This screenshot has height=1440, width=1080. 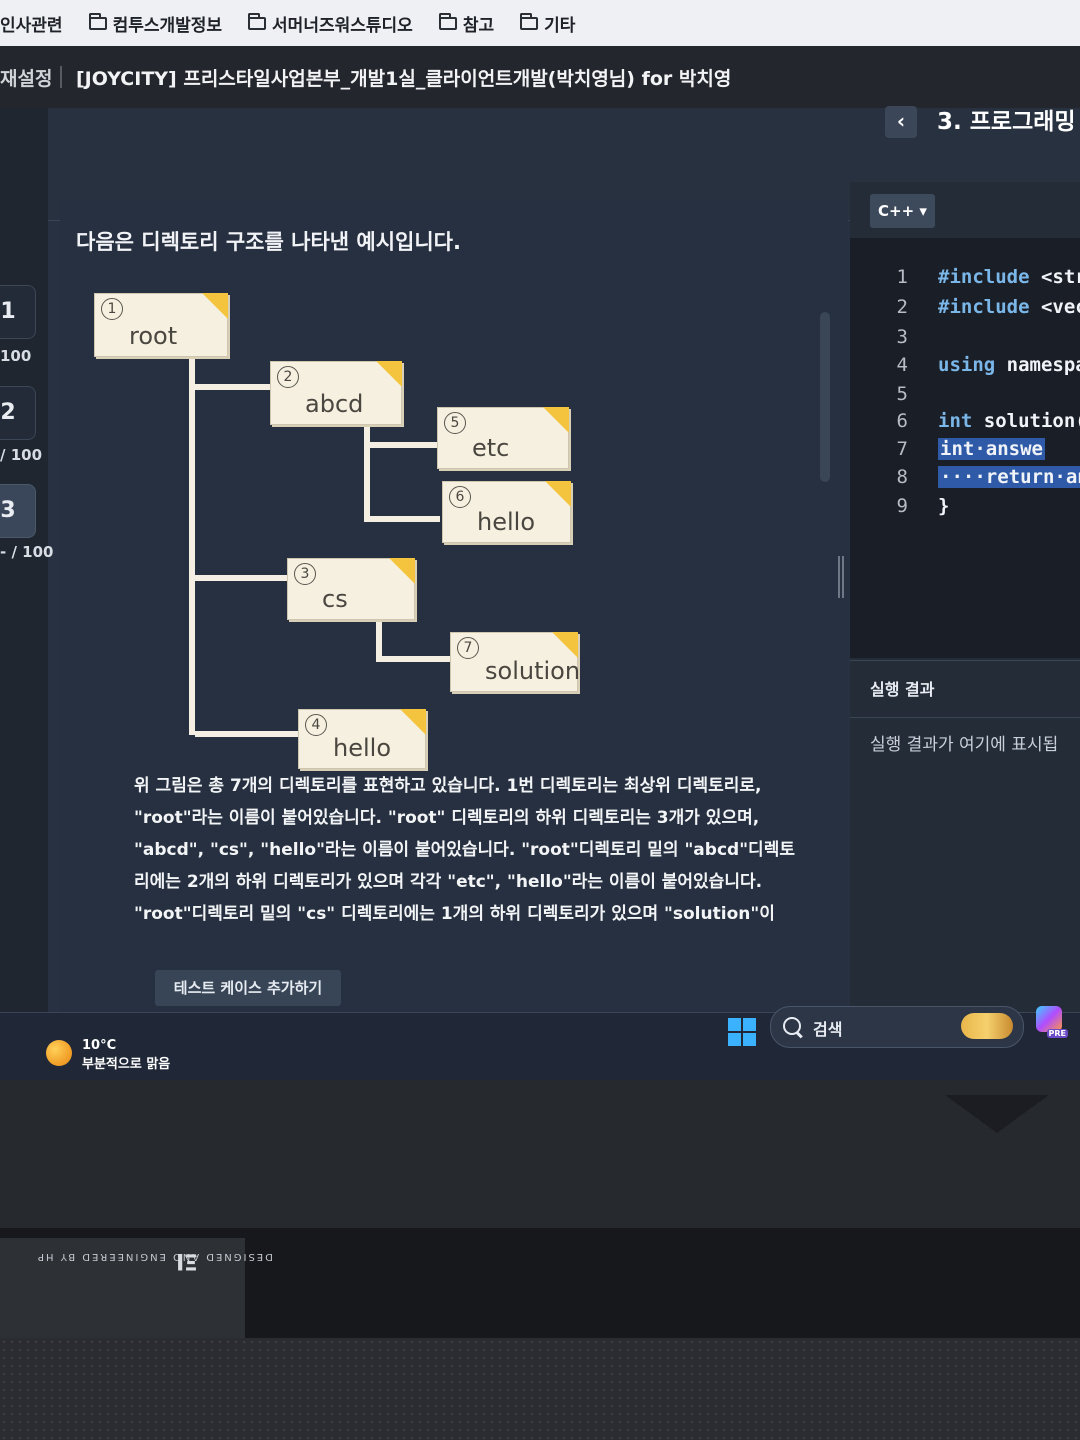 I want to click on bookmark-item: 인사관련, so click(x=31, y=23).